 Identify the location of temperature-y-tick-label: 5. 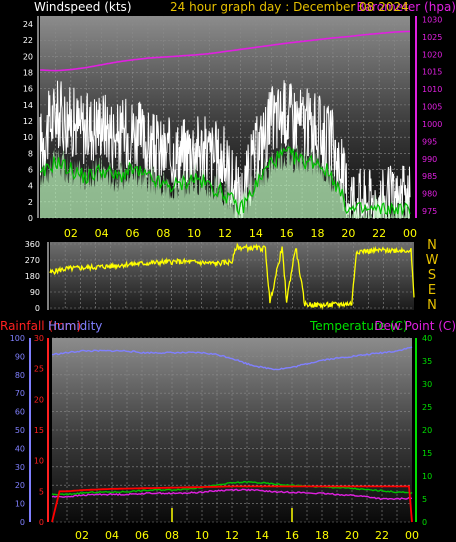
(424, 499).